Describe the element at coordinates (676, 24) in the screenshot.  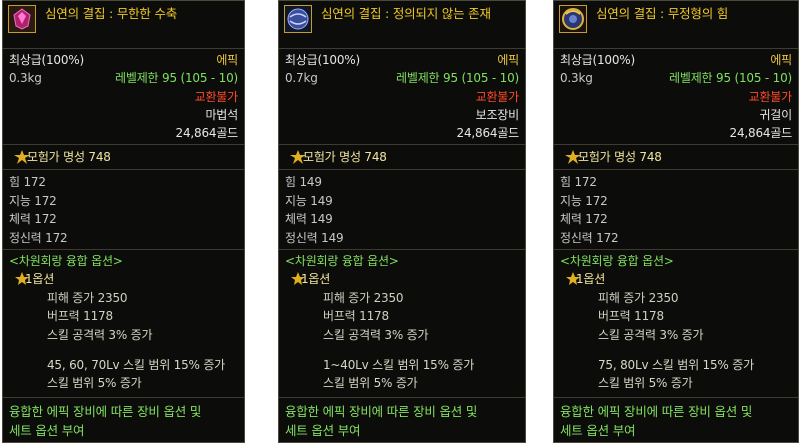
I see `tooltip-header: 심연의 결집 : 무정형의 힘` at that location.